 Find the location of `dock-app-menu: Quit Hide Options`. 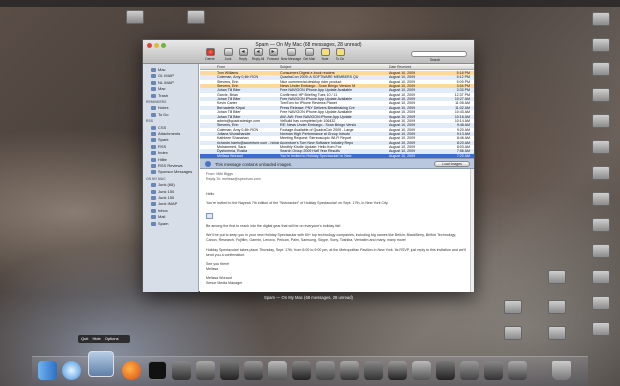

dock-app-menu: Quit Hide Options is located at coordinates (104, 339).